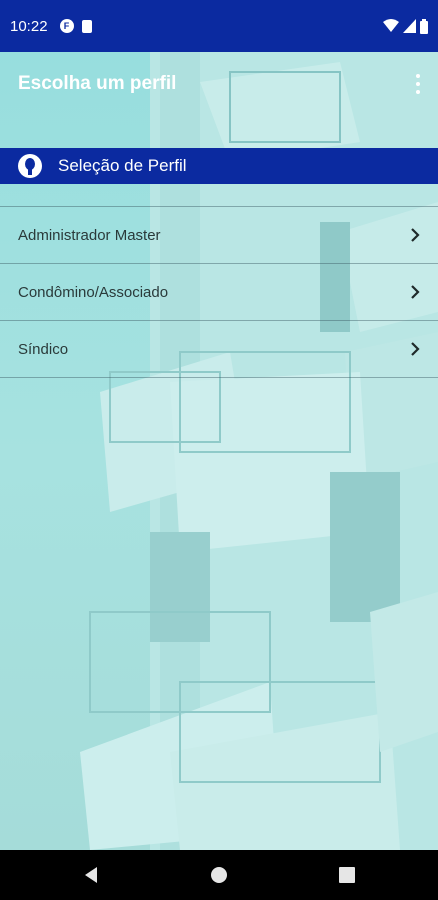 The image size is (438, 900). I want to click on notification-icons: F, so click(75, 26).